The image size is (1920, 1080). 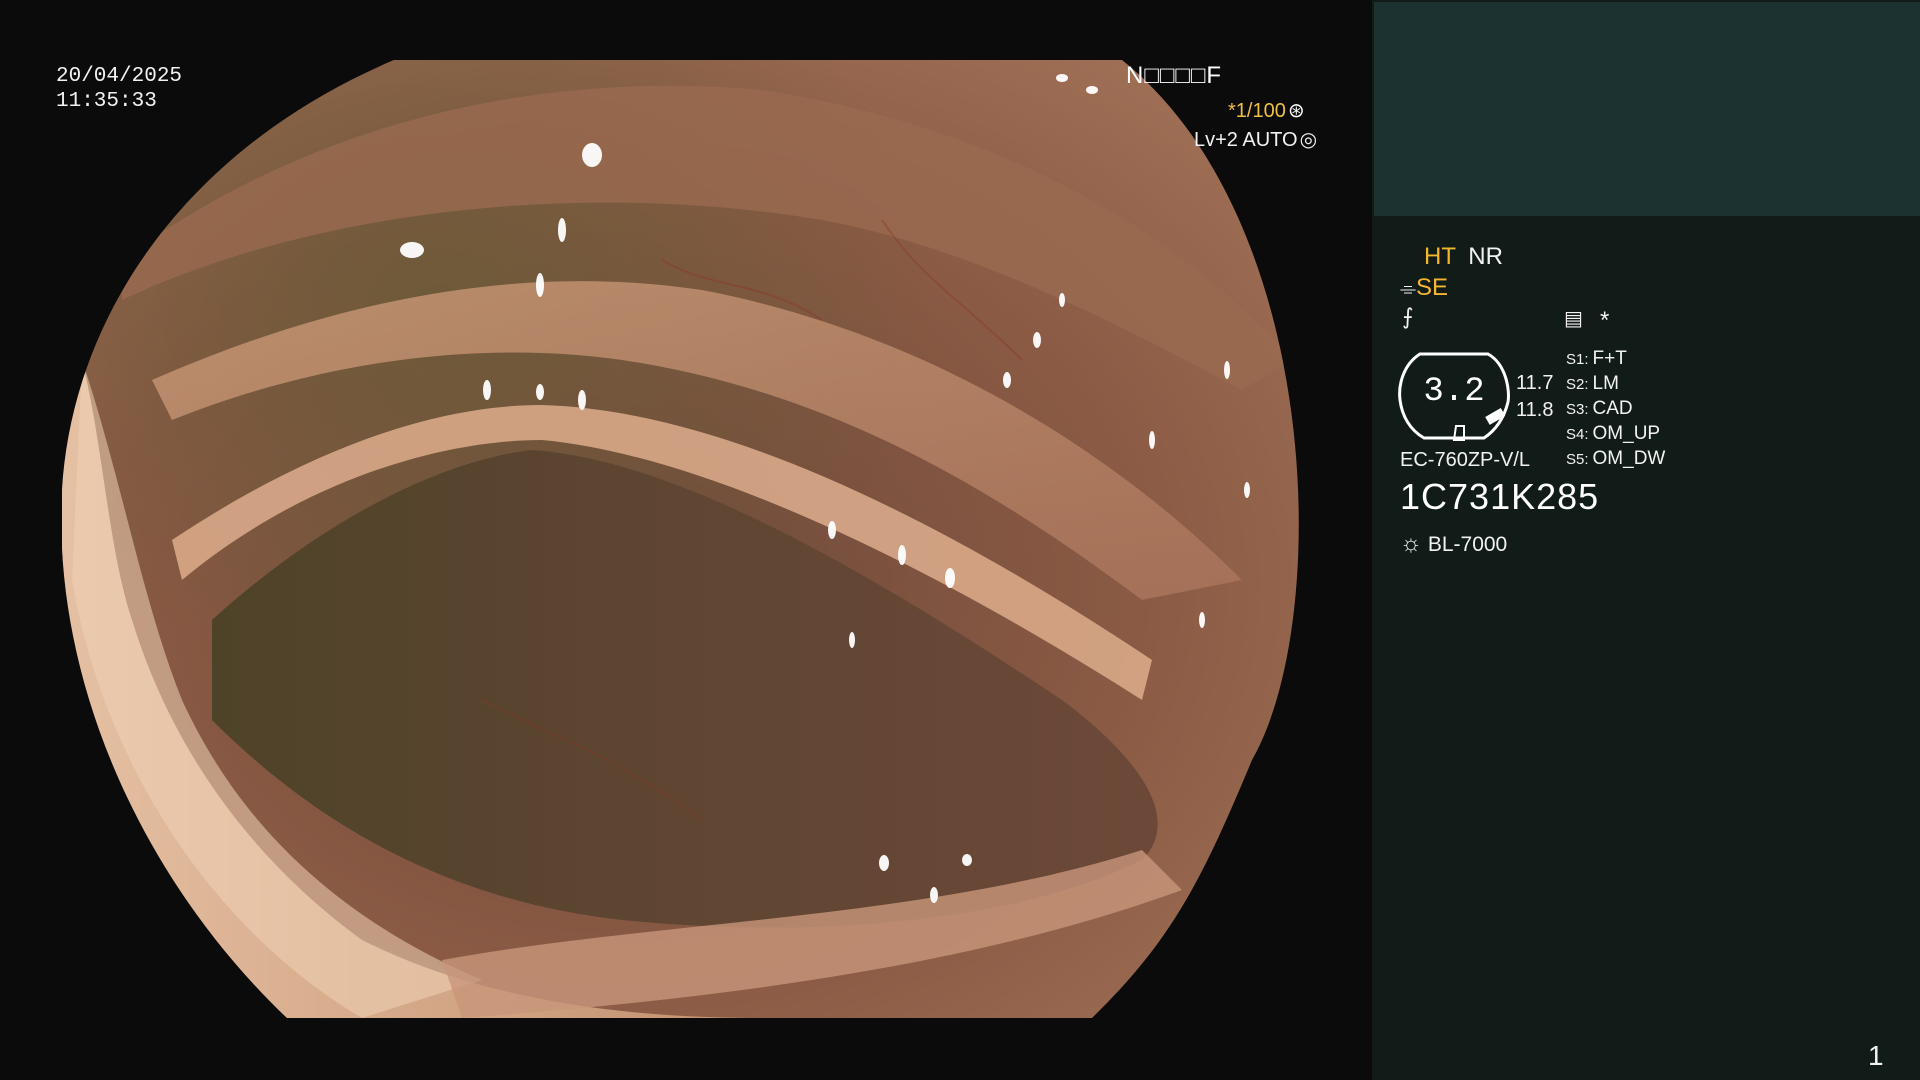 What do you see at coordinates (1596, 358) in the screenshot?
I see `switch-s1: S1: F+T` at bounding box center [1596, 358].